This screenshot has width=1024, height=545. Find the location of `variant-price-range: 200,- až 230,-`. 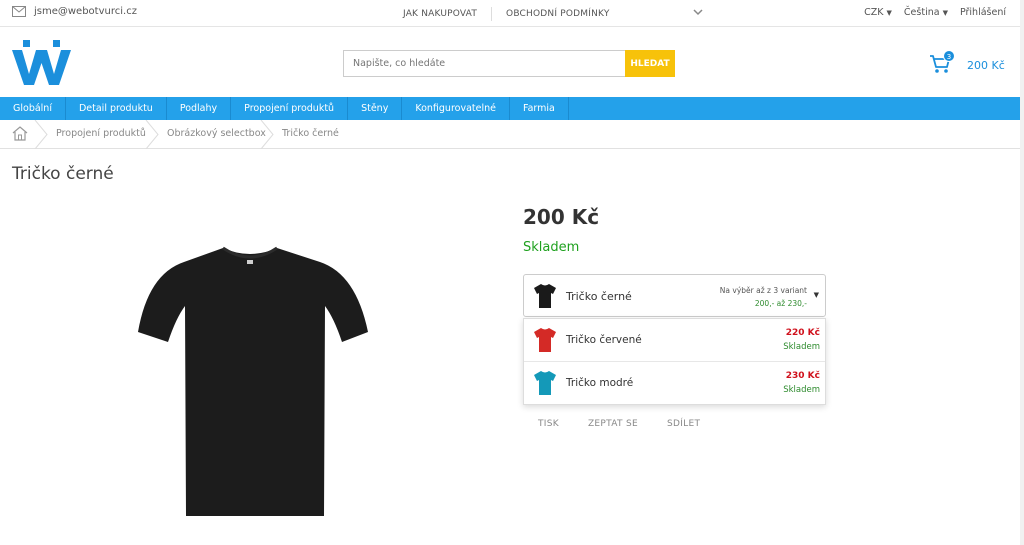

variant-price-range: 200,- až 230,- is located at coordinates (780, 303).